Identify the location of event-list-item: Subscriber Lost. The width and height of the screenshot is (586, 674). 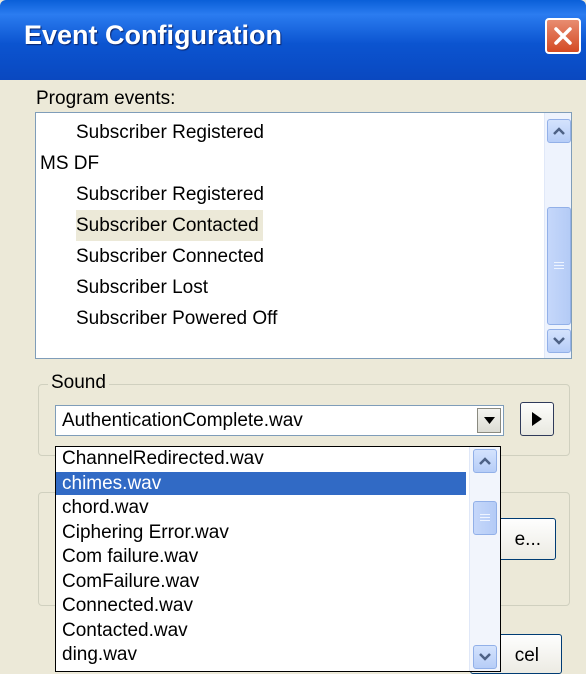
(142, 287).